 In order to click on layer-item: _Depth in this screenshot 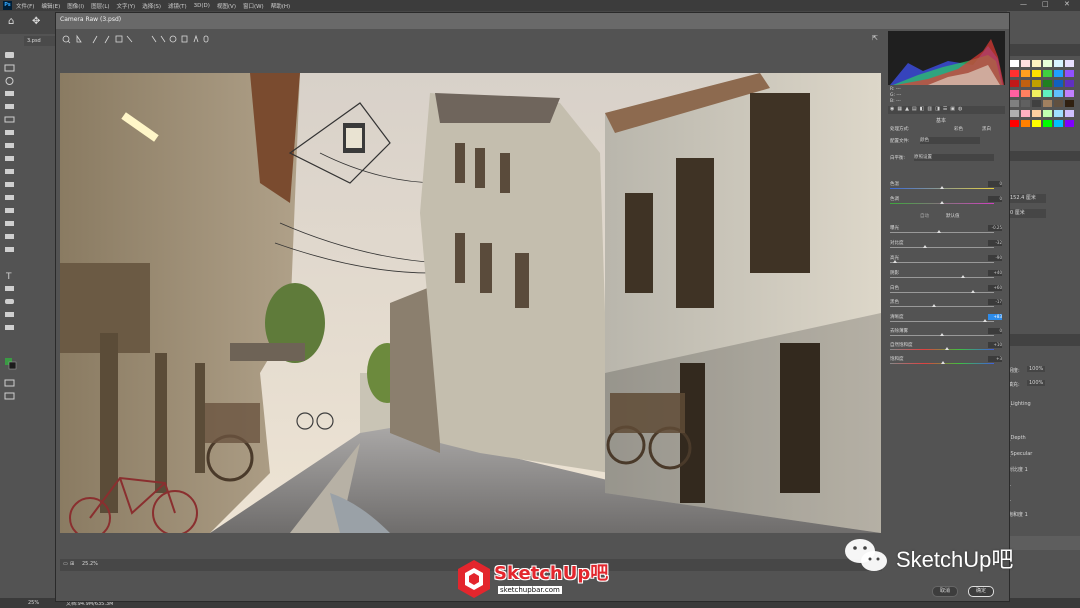, I will do `click(1017, 438)`.